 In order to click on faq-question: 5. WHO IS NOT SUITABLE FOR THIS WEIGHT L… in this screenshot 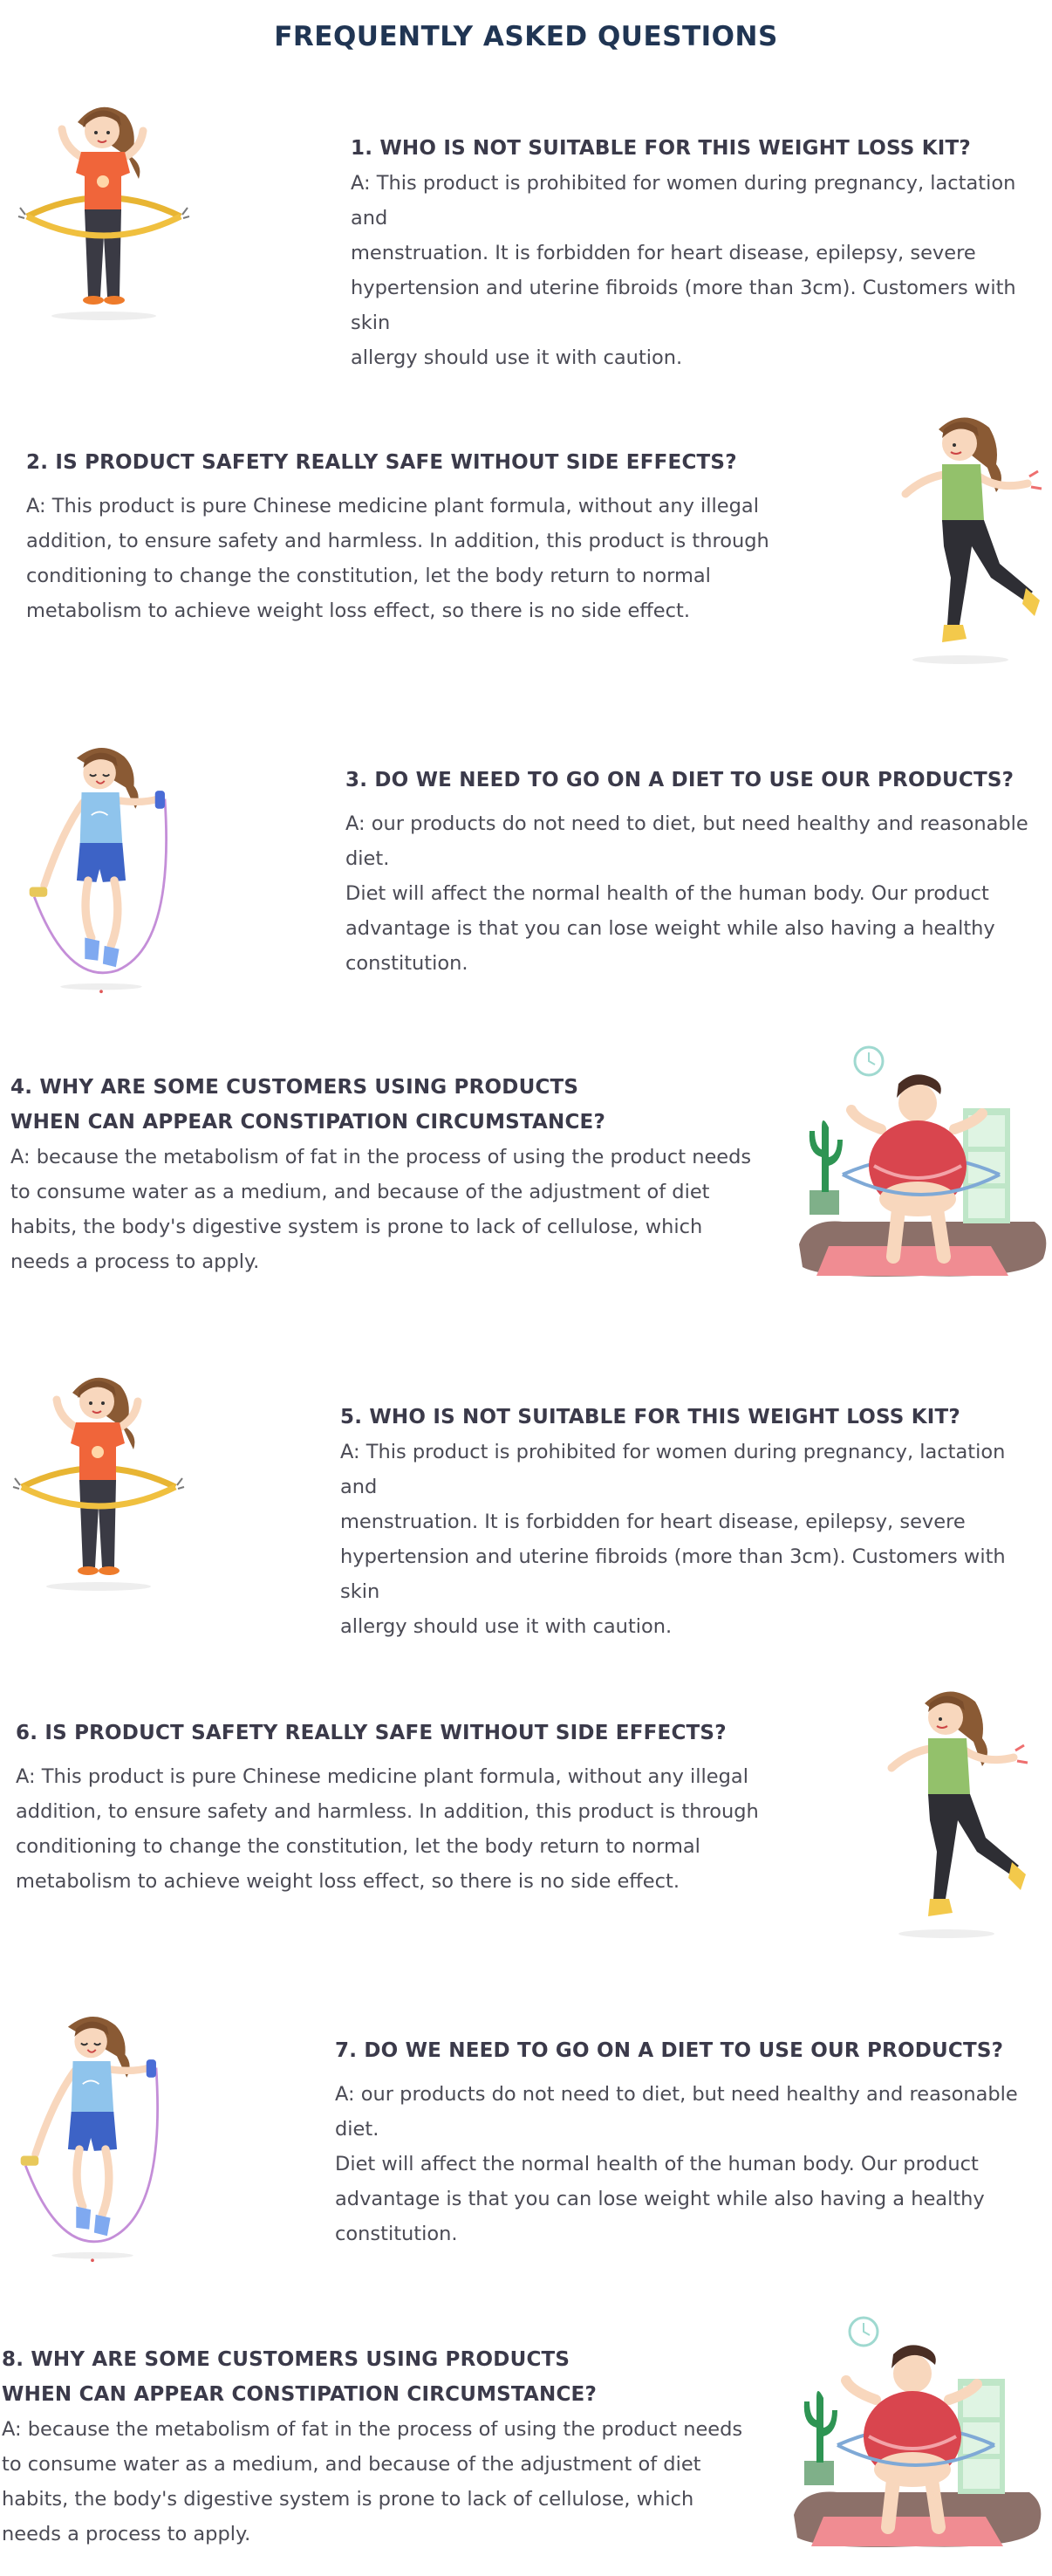, I will do `click(650, 1417)`.